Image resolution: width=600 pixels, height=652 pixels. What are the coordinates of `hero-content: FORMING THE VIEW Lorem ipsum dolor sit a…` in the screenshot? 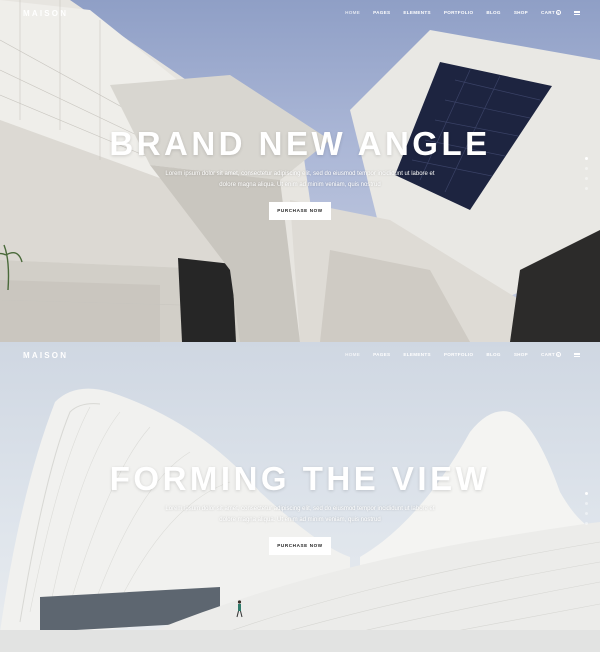 It's located at (300, 507).